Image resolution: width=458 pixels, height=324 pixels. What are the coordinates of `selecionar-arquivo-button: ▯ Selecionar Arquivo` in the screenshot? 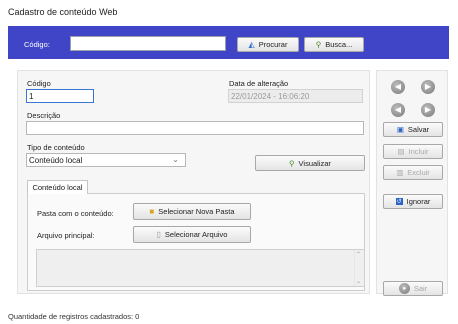 It's located at (192, 234).